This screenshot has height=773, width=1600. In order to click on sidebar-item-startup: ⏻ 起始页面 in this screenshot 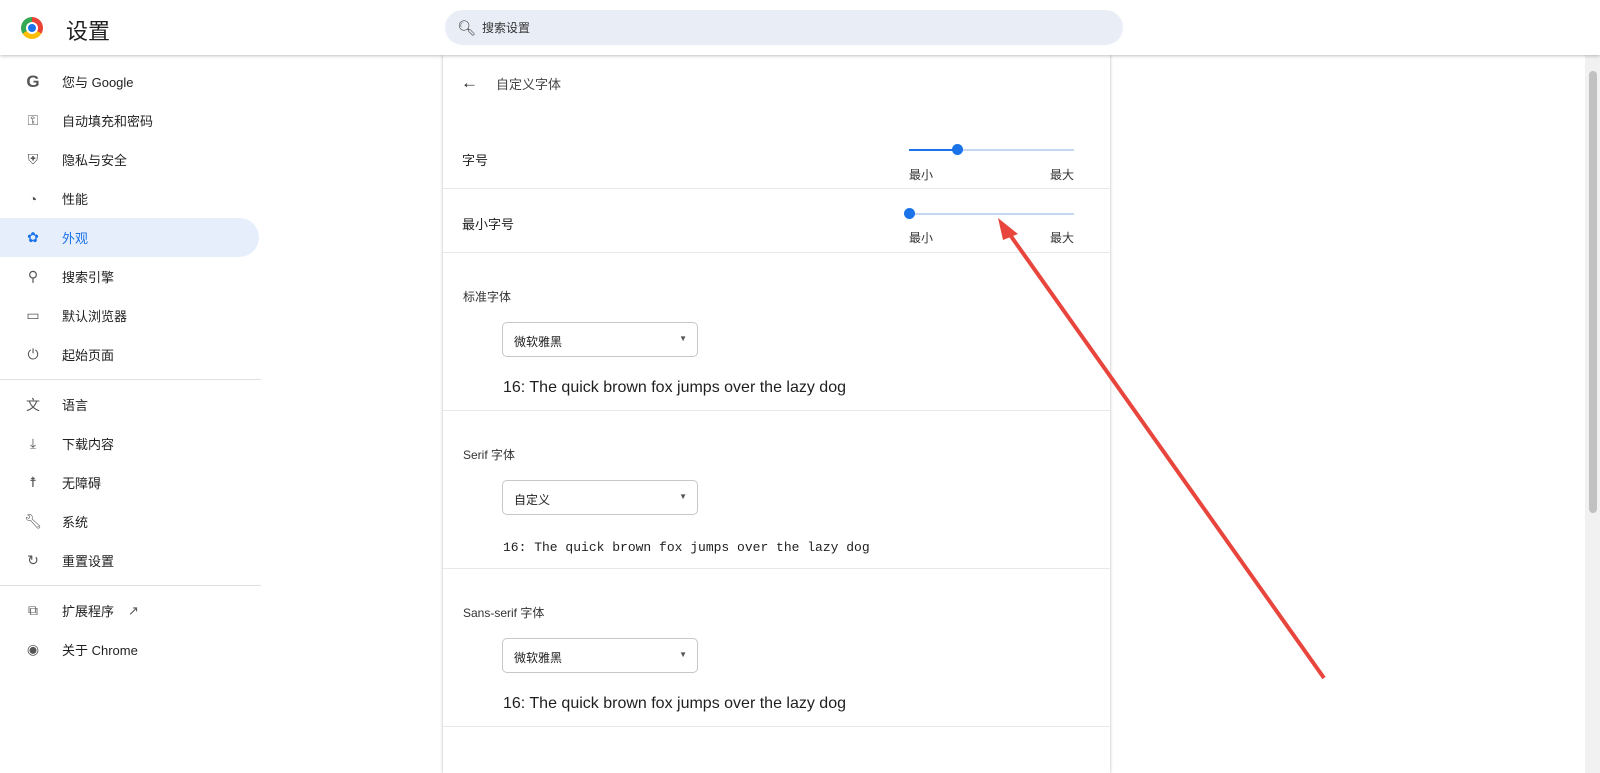, I will do `click(129, 354)`.